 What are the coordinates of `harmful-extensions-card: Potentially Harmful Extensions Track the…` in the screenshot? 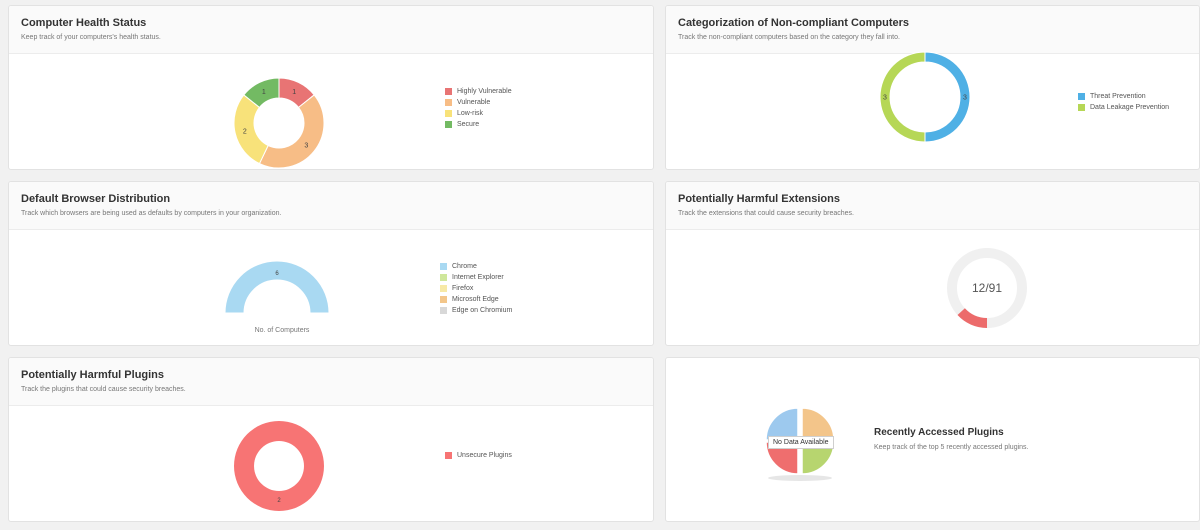 It's located at (932, 263).